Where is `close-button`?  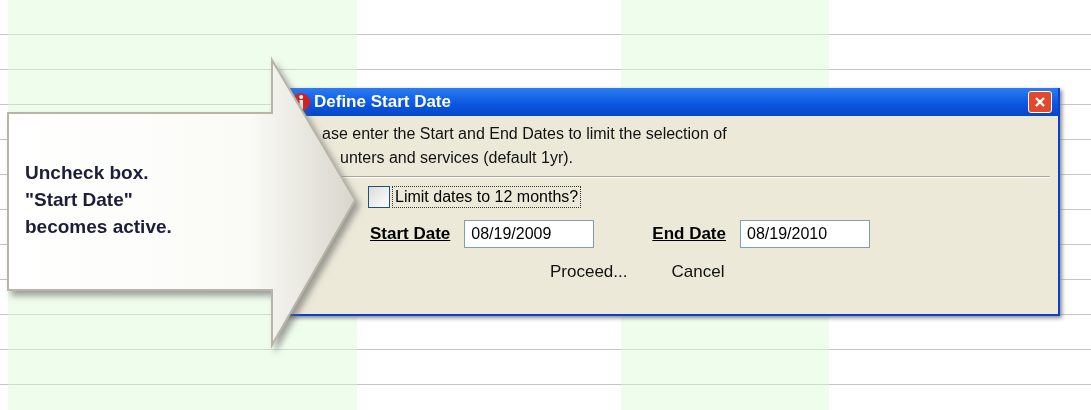
close-button is located at coordinates (1040, 102).